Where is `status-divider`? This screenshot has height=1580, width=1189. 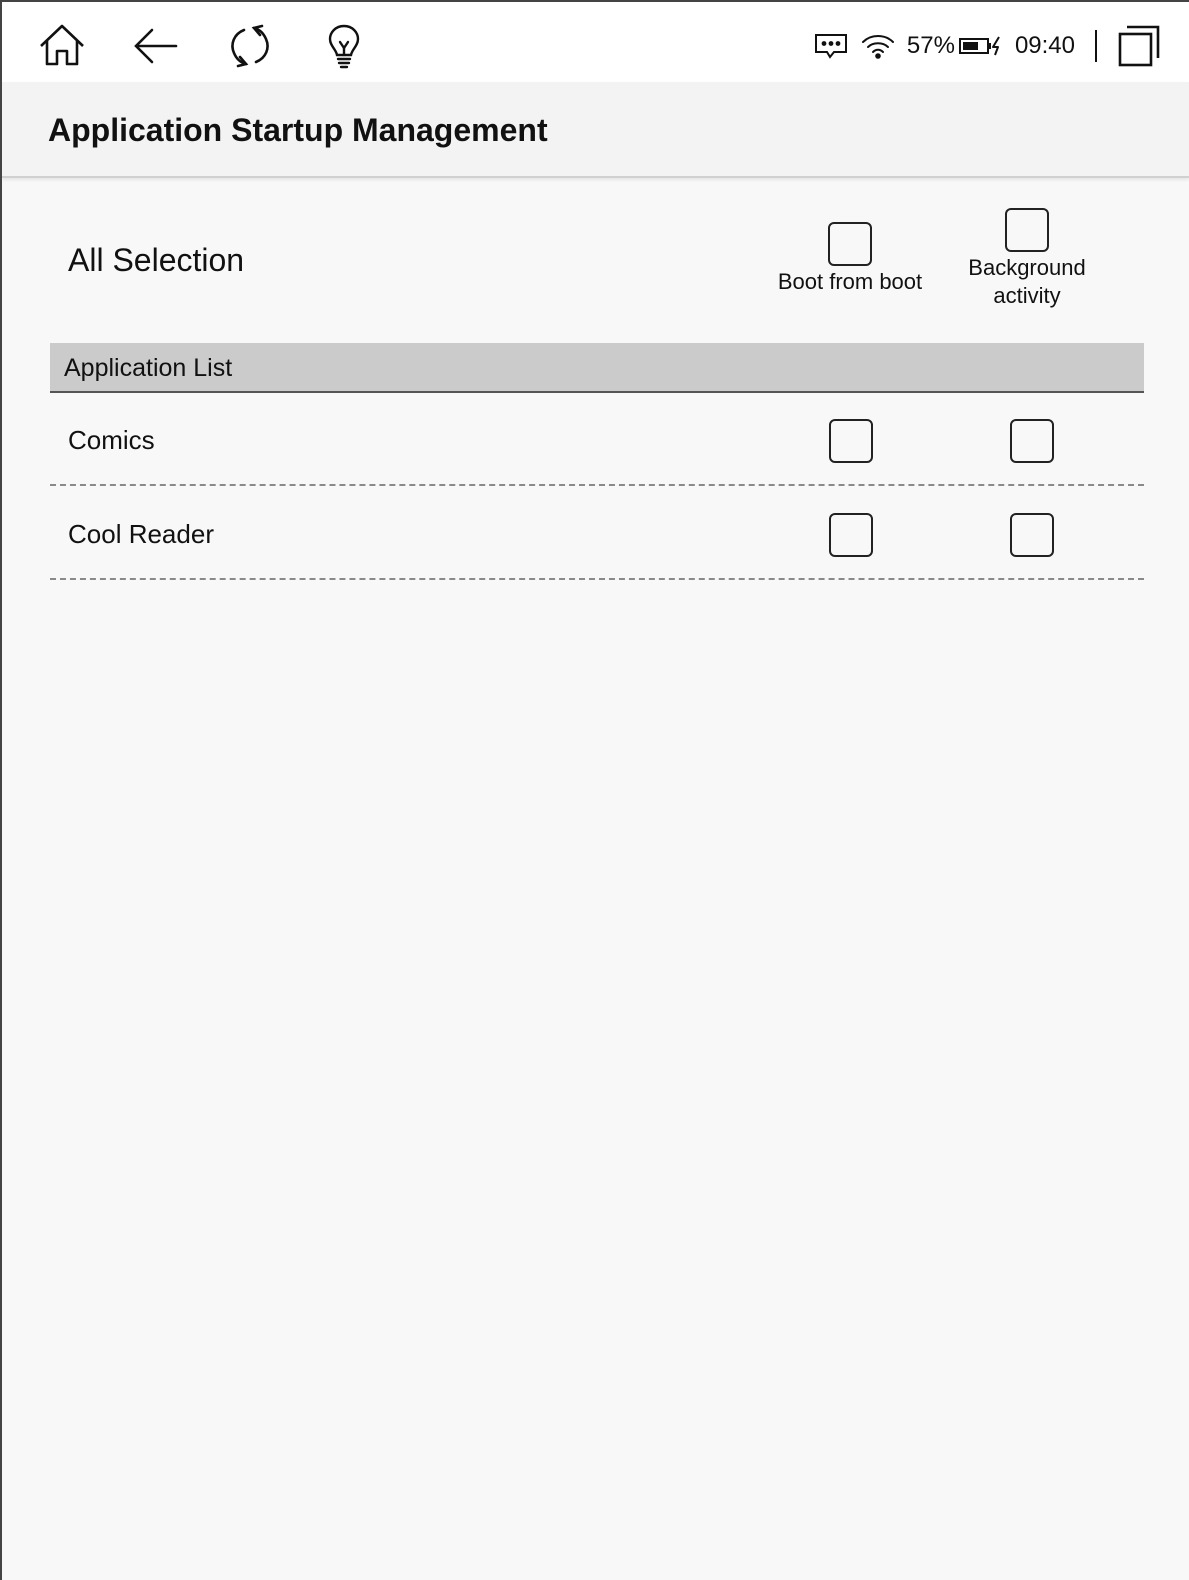 status-divider is located at coordinates (1096, 46).